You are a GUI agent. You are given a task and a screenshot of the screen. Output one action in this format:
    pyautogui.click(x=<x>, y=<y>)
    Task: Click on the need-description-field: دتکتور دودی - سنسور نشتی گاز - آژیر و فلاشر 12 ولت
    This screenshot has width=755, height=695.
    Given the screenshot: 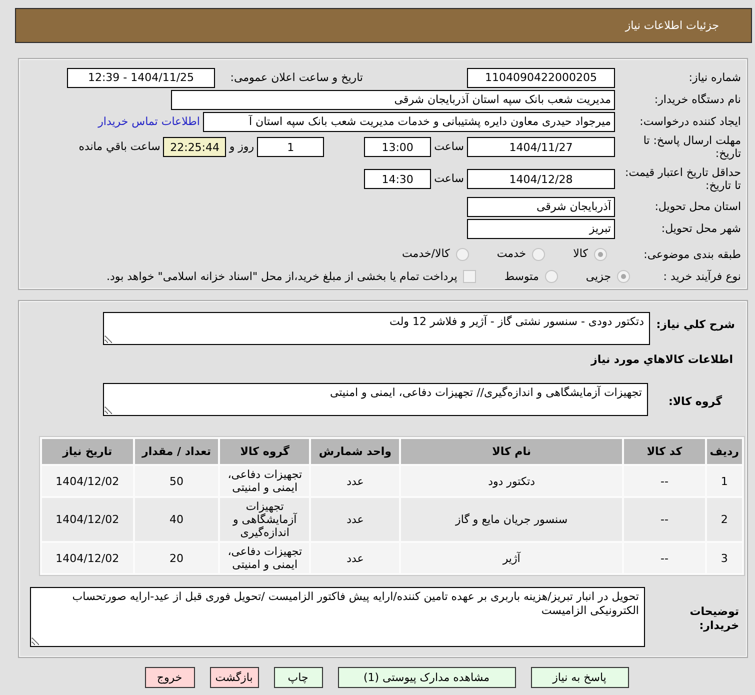 What is the action you would take?
    pyautogui.click(x=376, y=328)
    